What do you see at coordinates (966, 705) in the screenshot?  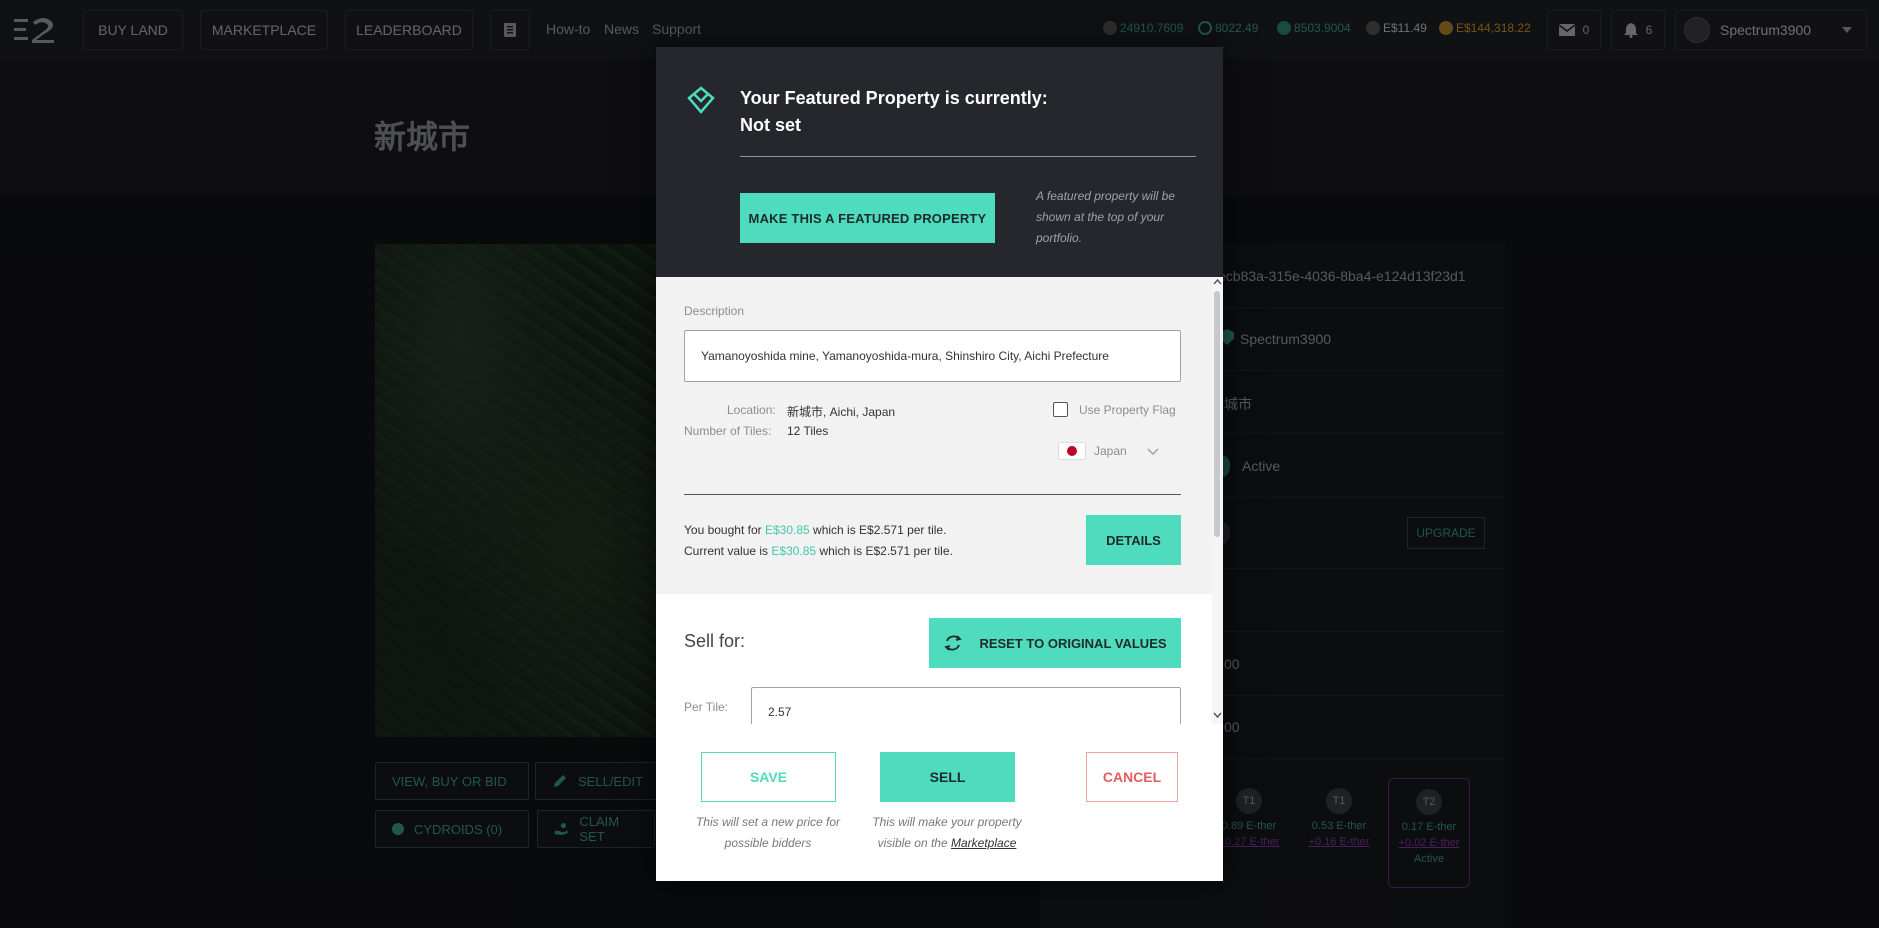 I see `per-tile-input: 2.57` at bounding box center [966, 705].